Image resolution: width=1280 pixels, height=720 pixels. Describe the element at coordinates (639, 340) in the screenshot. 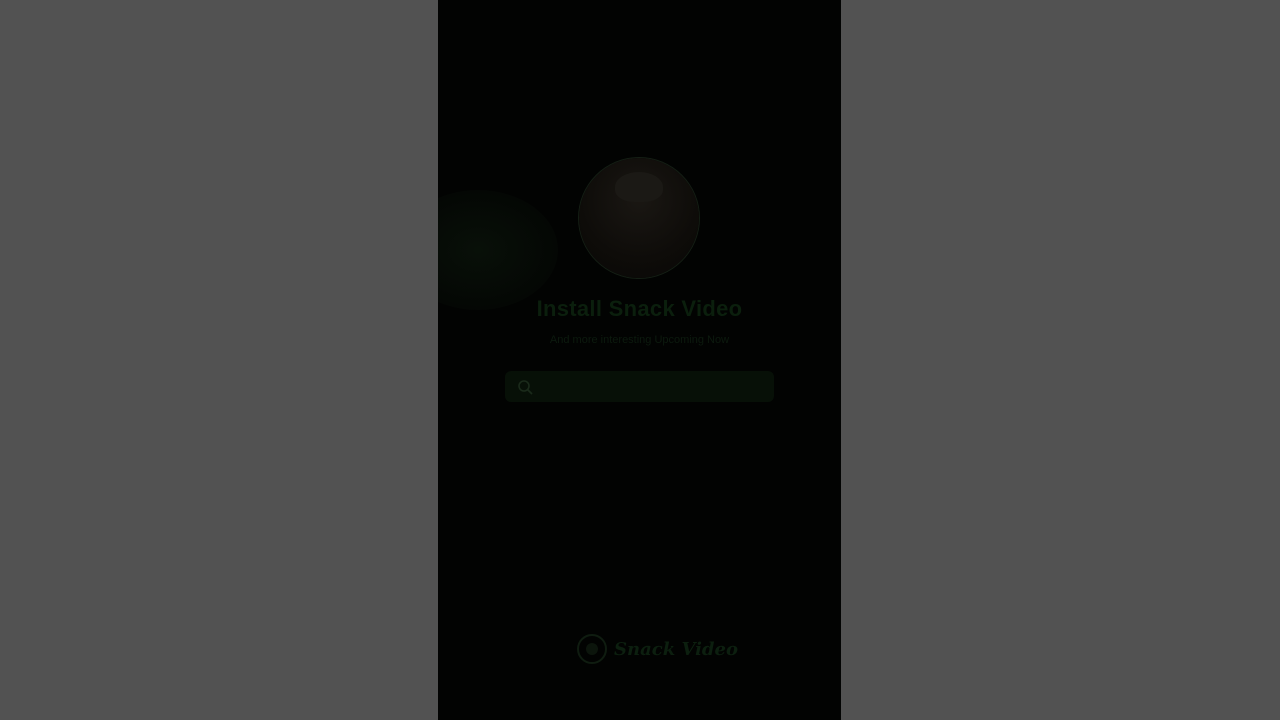

I see `page-subtitle: And more interesting Upcoming Now` at that location.